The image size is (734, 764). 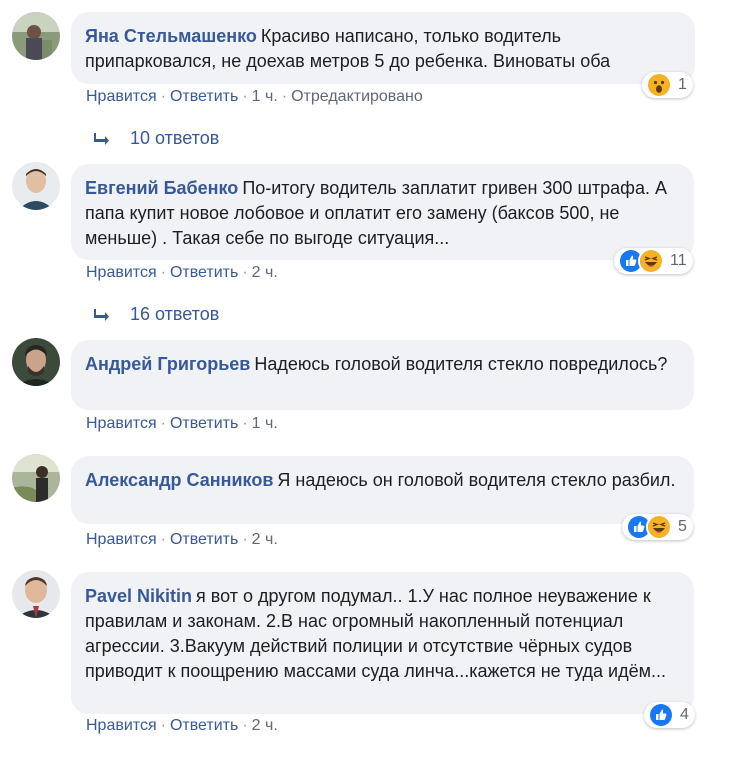 What do you see at coordinates (682, 84) in the screenshot?
I see `reaction-count: 1` at bounding box center [682, 84].